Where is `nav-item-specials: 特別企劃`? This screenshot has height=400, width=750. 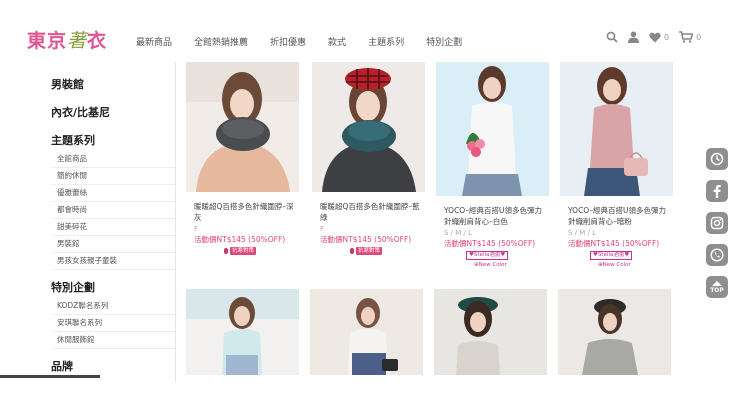
nav-item-specials: 特別企劃 is located at coordinates (444, 41).